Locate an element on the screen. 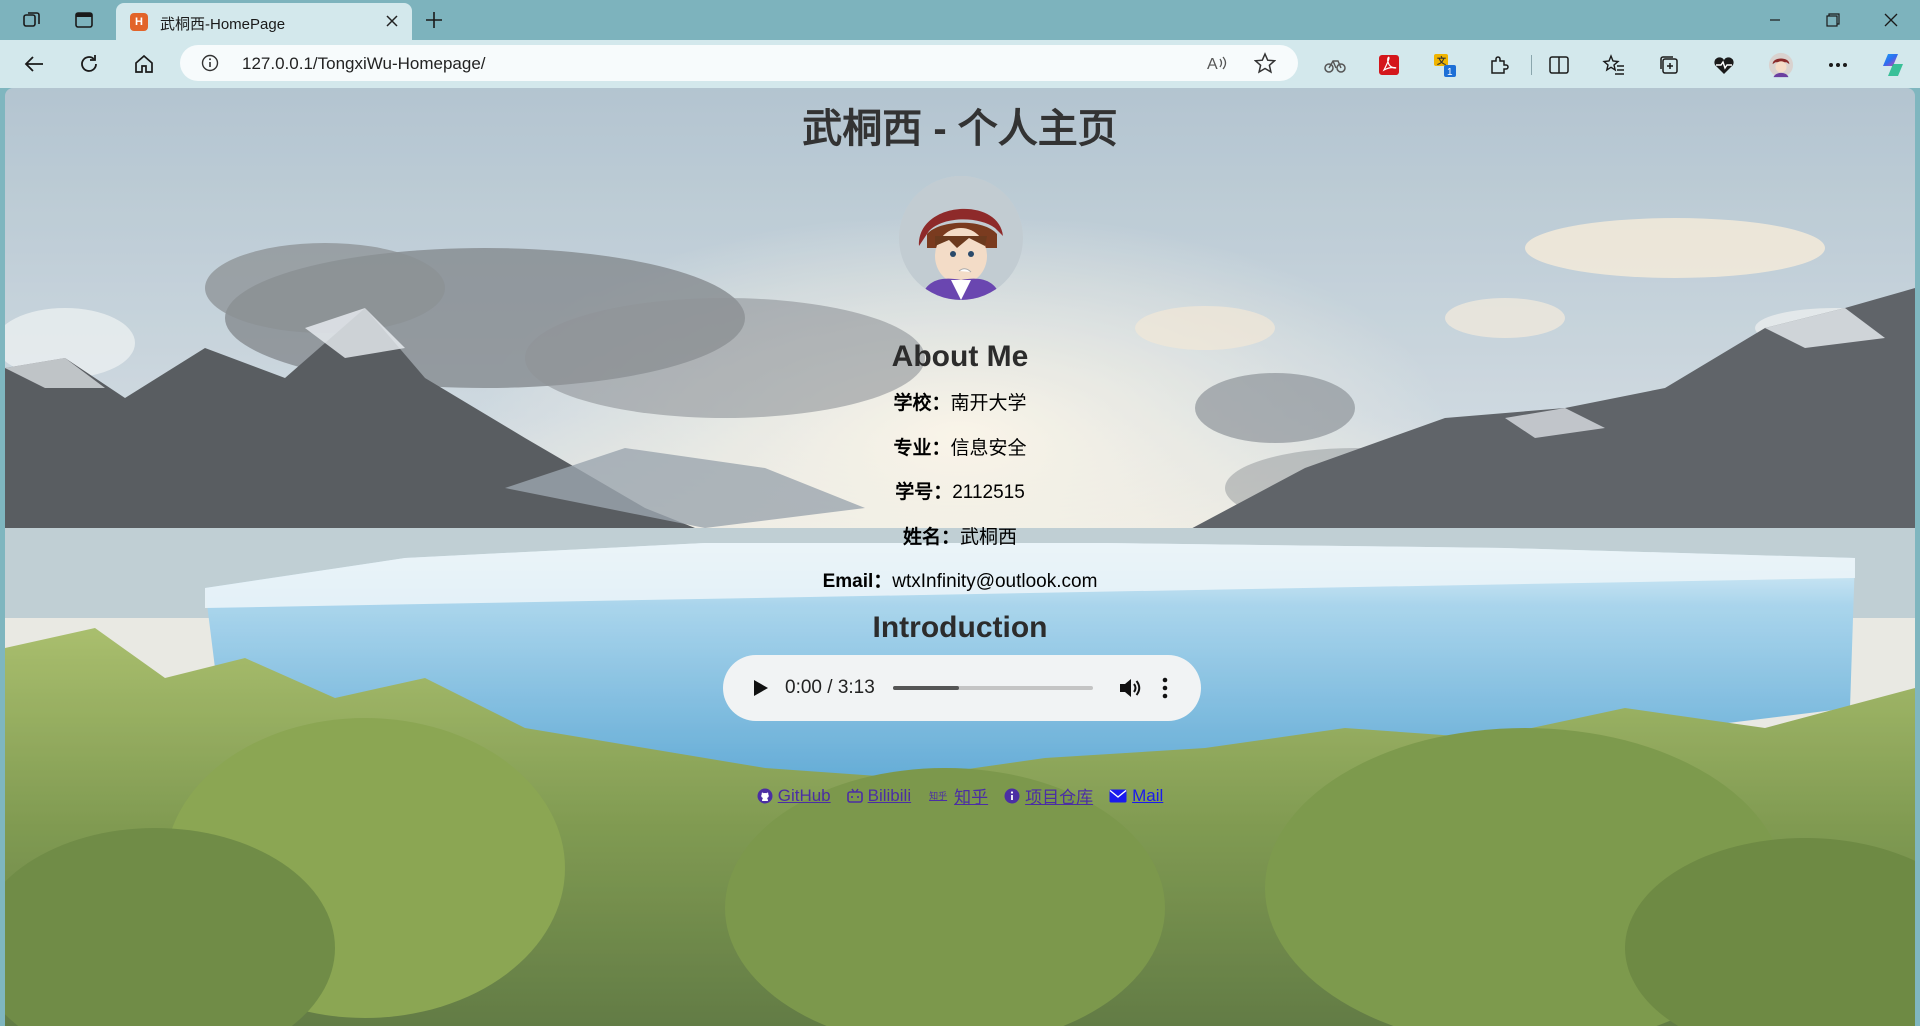  info-row-name: 姓名：武桐西 is located at coordinates (960, 535).